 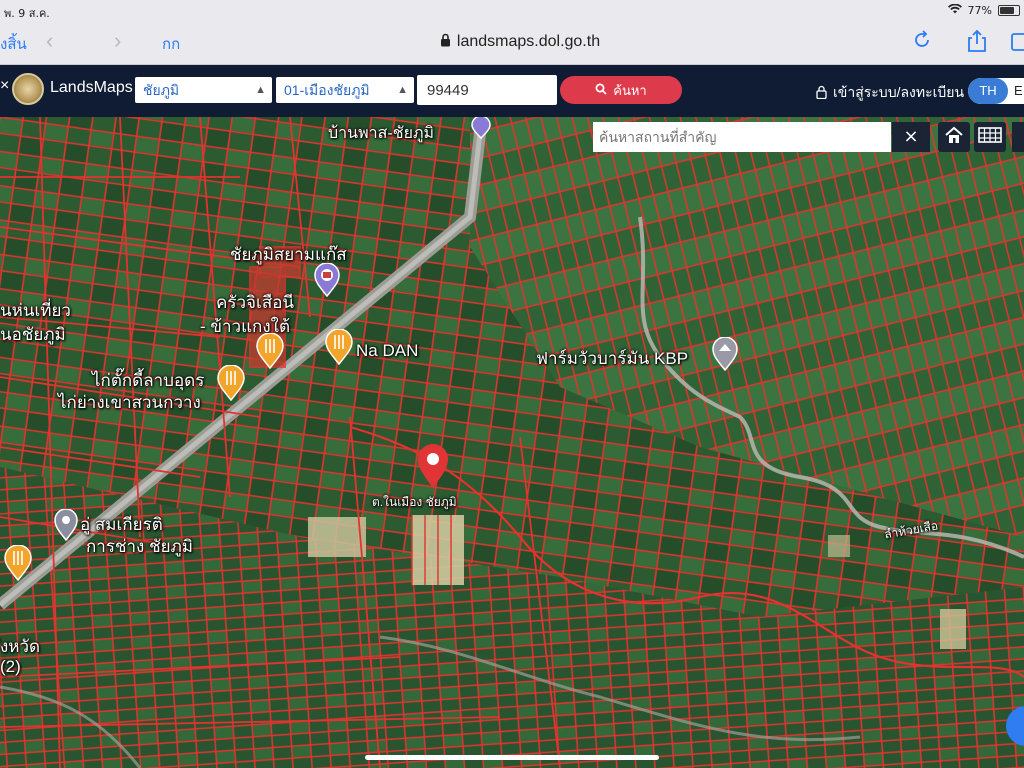 I want to click on map-label-chicken-2: ไก่ย่างเขาสวนกวาง, so click(x=129, y=402).